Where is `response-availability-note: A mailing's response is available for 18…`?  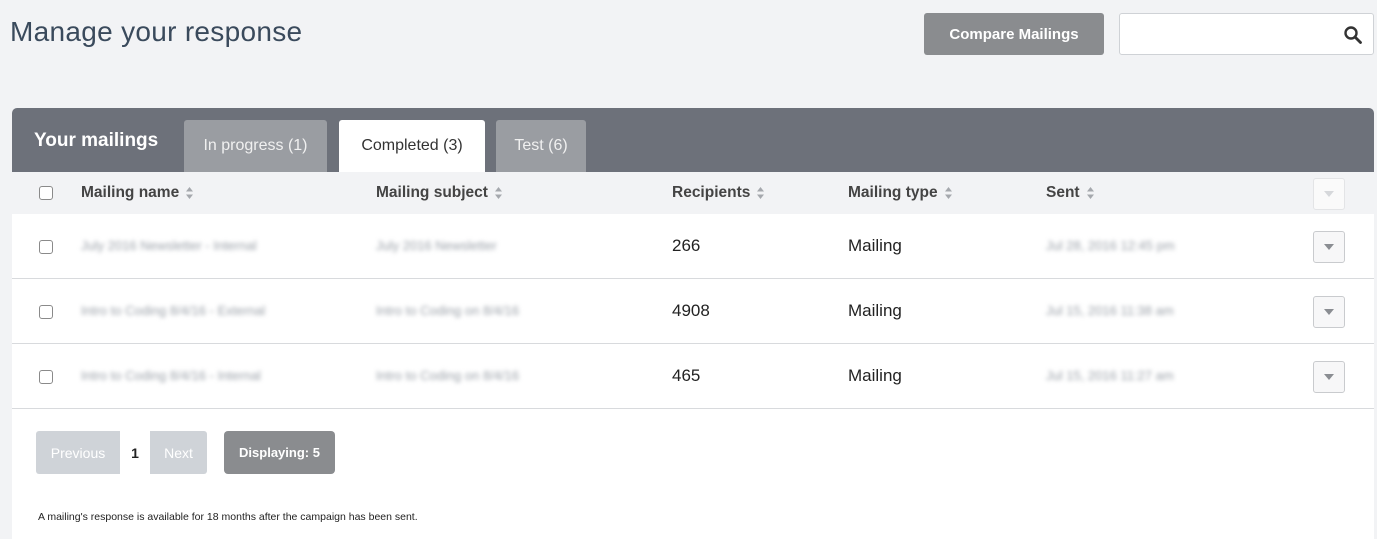 response-availability-note: A mailing's response is available for 18… is located at coordinates (228, 517).